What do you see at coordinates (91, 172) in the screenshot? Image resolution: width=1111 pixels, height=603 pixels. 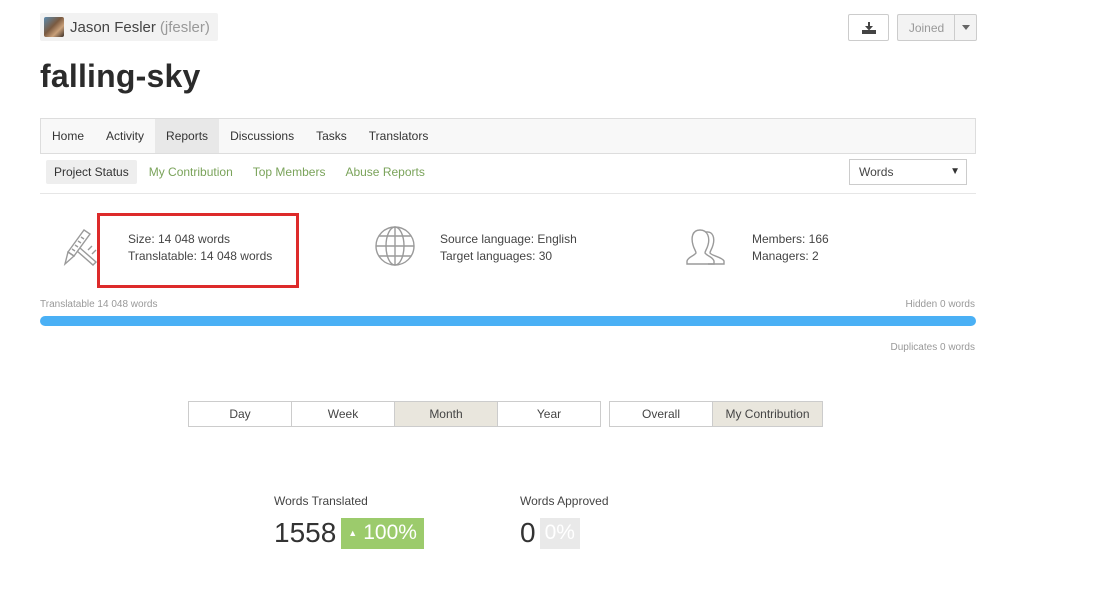 I see `subtab-project-status: Project Status` at bounding box center [91, 172].